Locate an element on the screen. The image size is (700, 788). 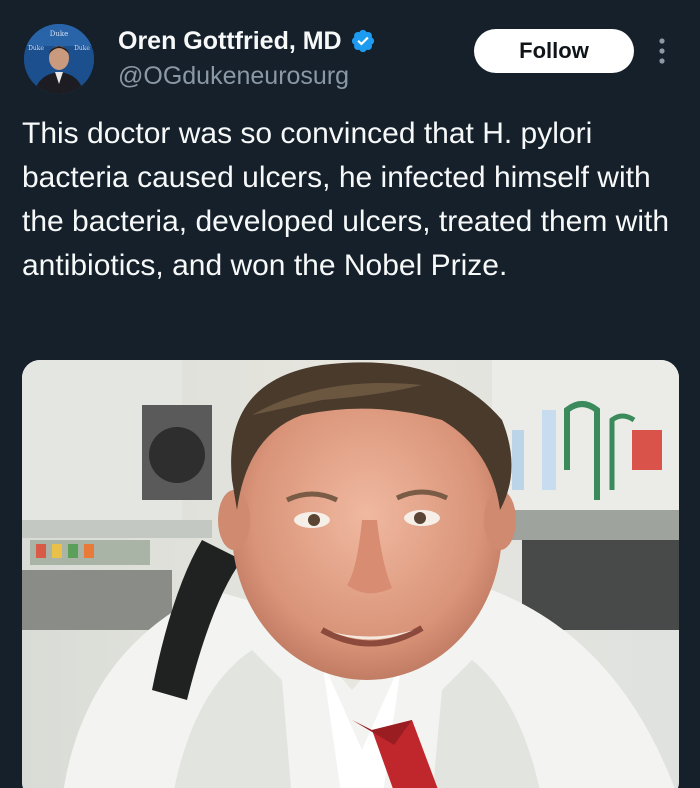
more-vertical-icon is located at coordinates (662, 51).